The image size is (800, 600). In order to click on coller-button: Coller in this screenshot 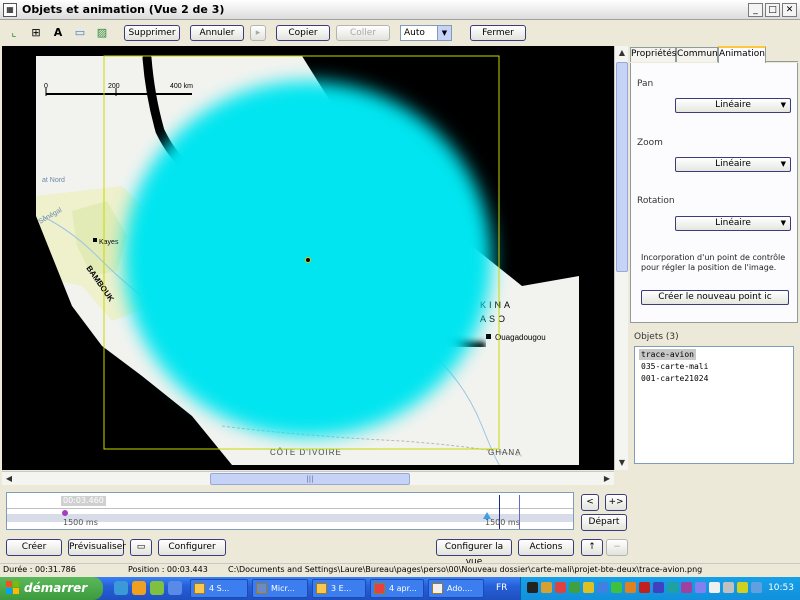, I will do `click(363, 33)`.